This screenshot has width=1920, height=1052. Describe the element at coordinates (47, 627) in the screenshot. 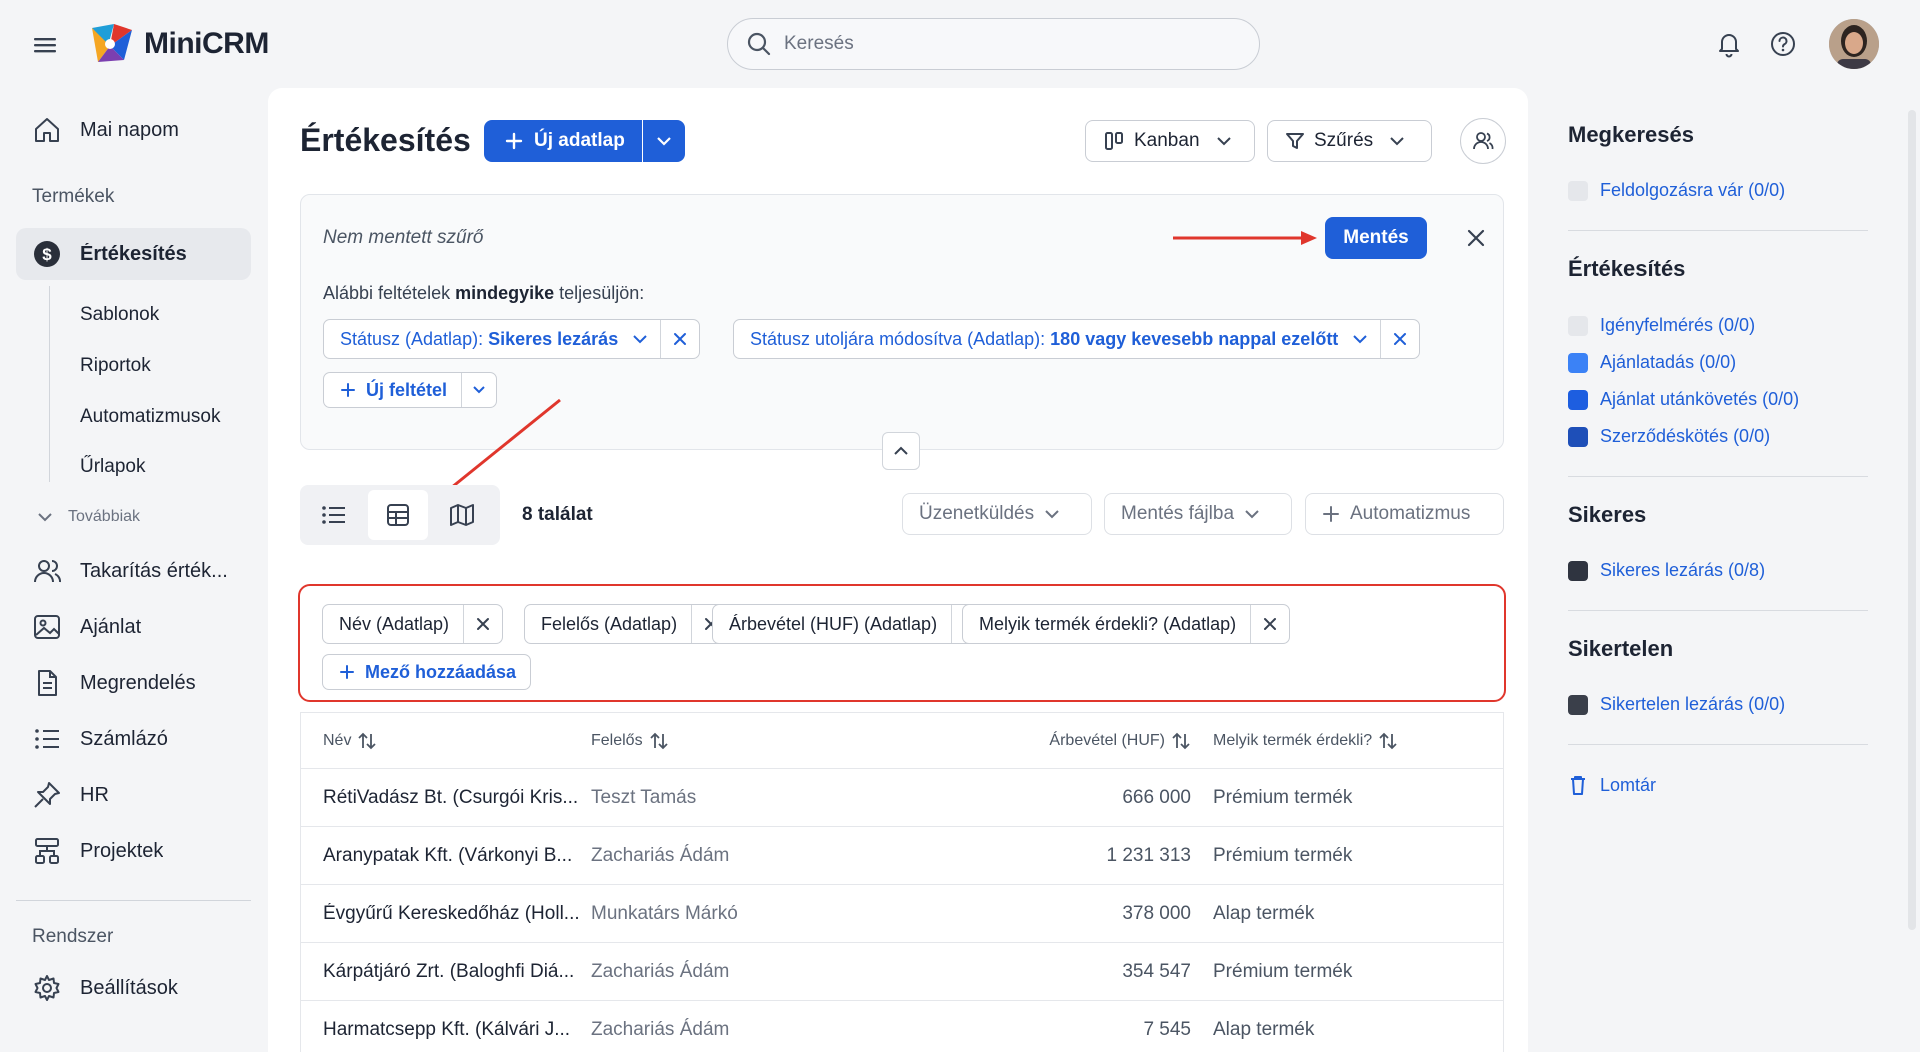

I see `image-icon` at that location.